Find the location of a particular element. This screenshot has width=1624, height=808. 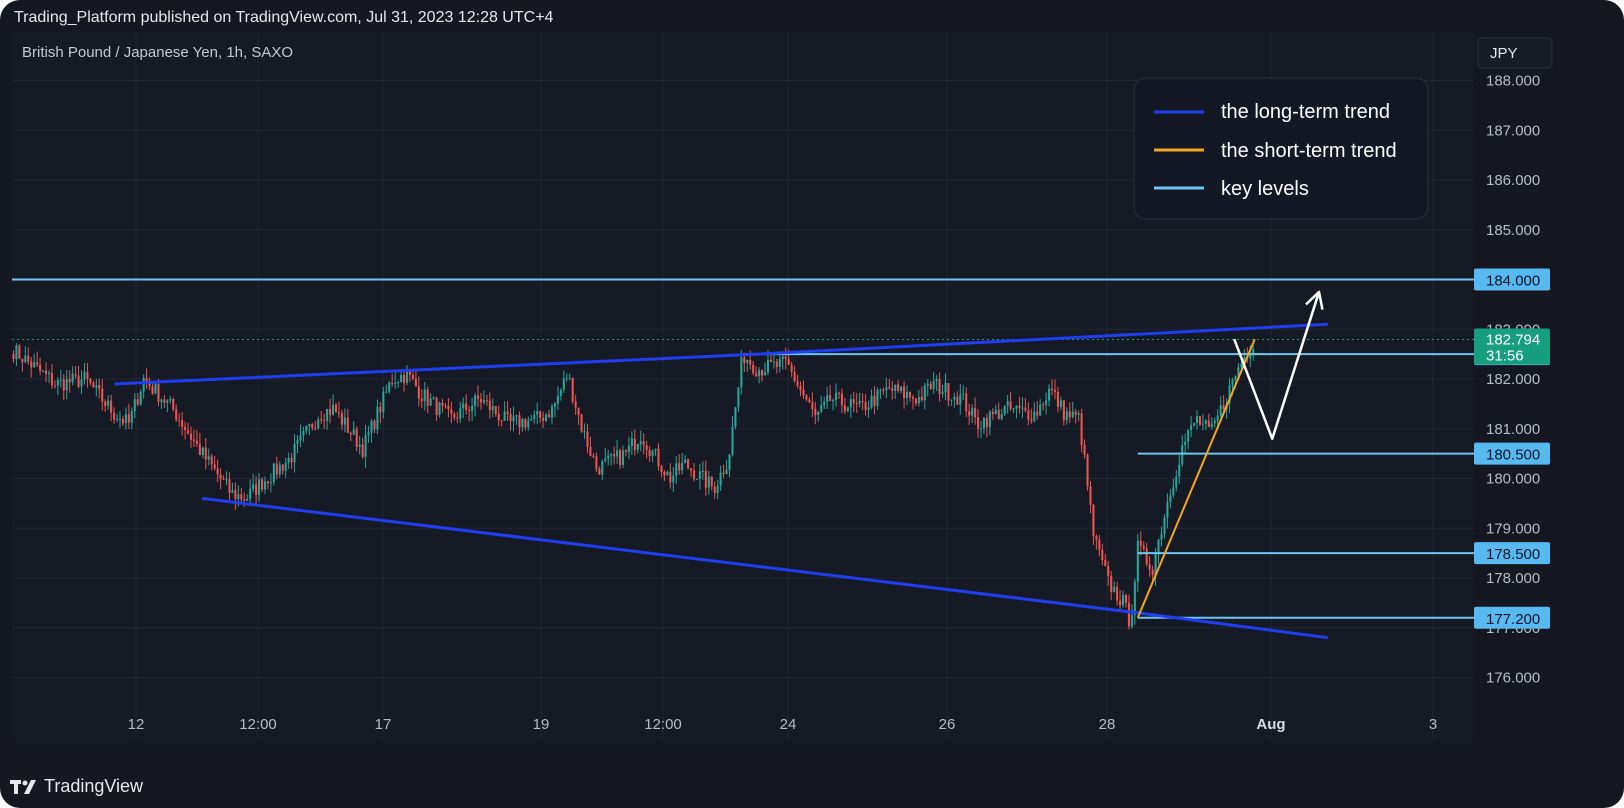

x-tick-label: 3 is located at coordinates (1433, 724).